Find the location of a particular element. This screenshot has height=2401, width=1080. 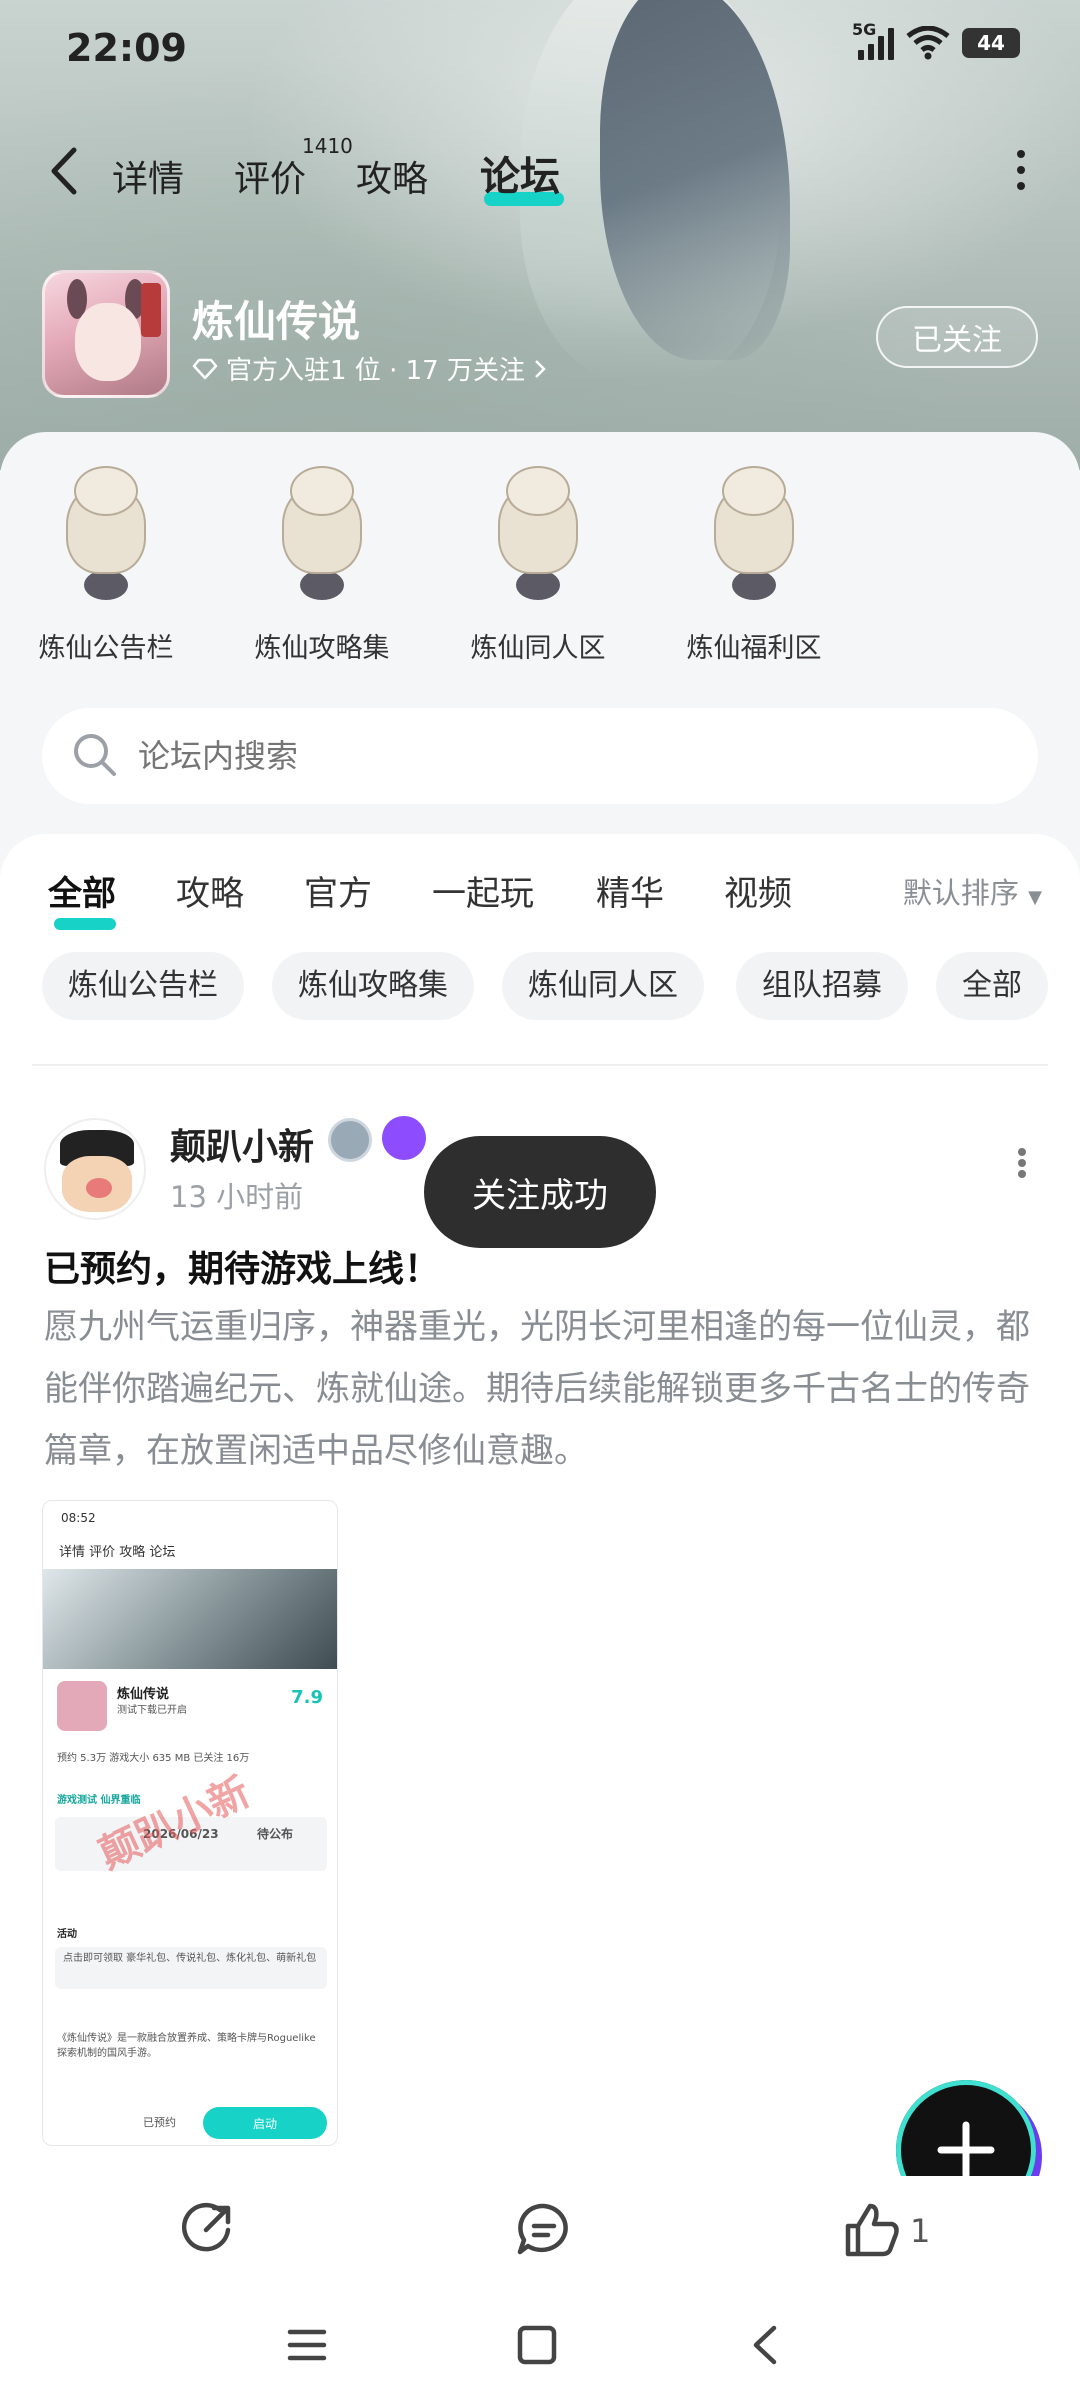

avatar is located at coordinates (95, 1169).